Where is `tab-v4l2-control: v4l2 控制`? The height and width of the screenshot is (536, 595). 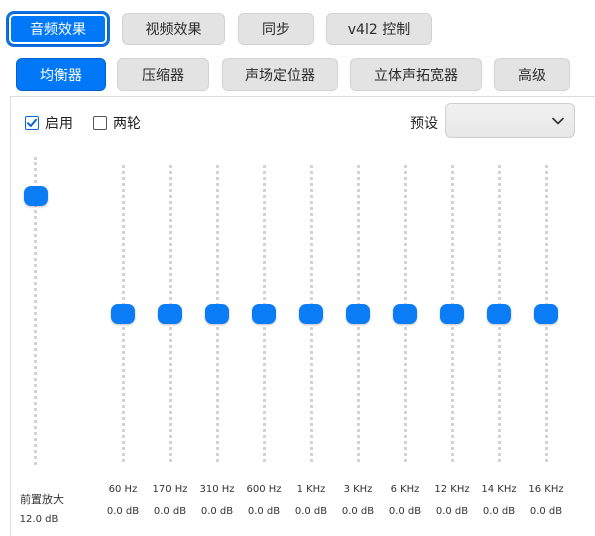
tab-v4l2-control: v4l2 控制 is located at coordinates (379, 29).